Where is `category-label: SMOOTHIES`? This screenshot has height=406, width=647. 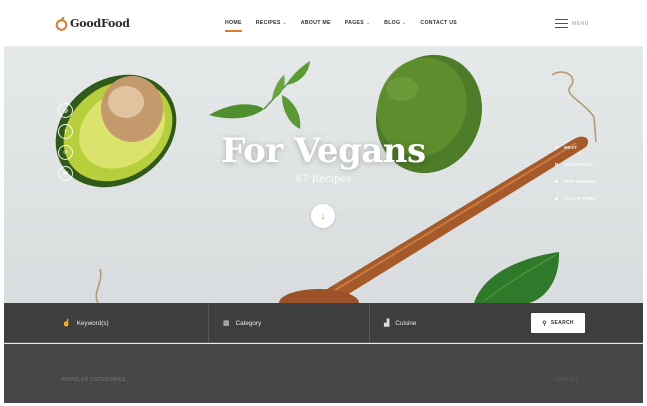
category-label: SMOOTHIES is located at coordinates (579, 164).